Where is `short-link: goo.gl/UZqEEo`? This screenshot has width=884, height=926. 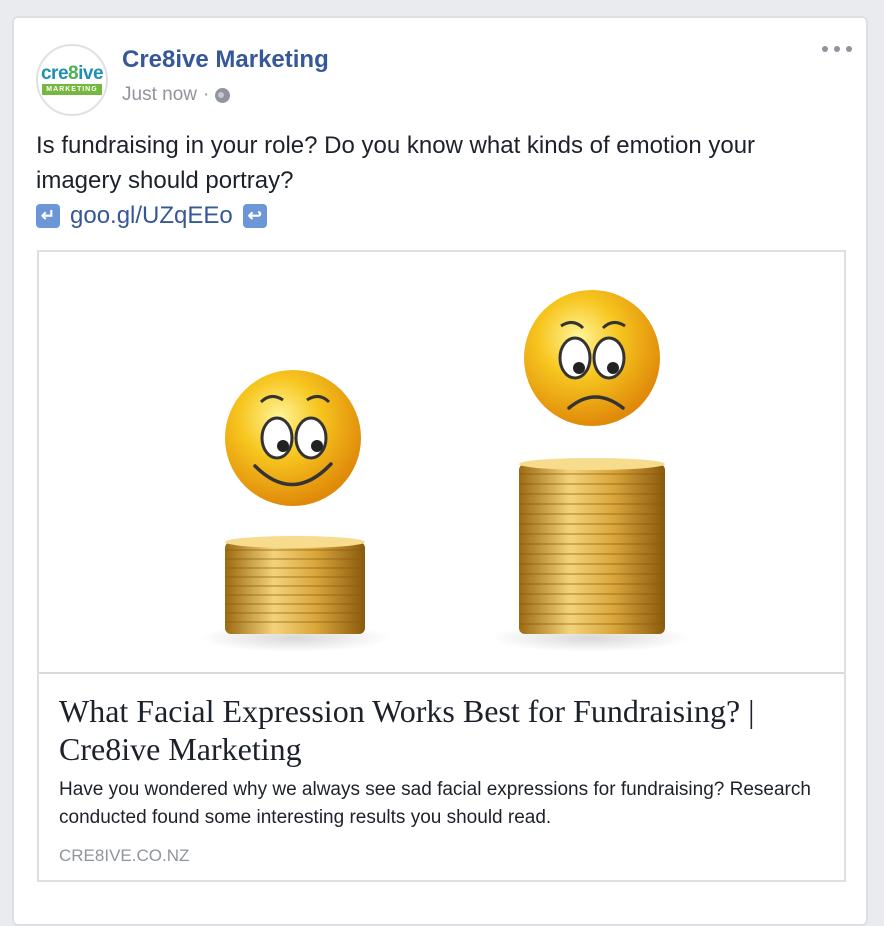
short-link: goo.gl/UZqEEo is located at coordinates (151, 215).